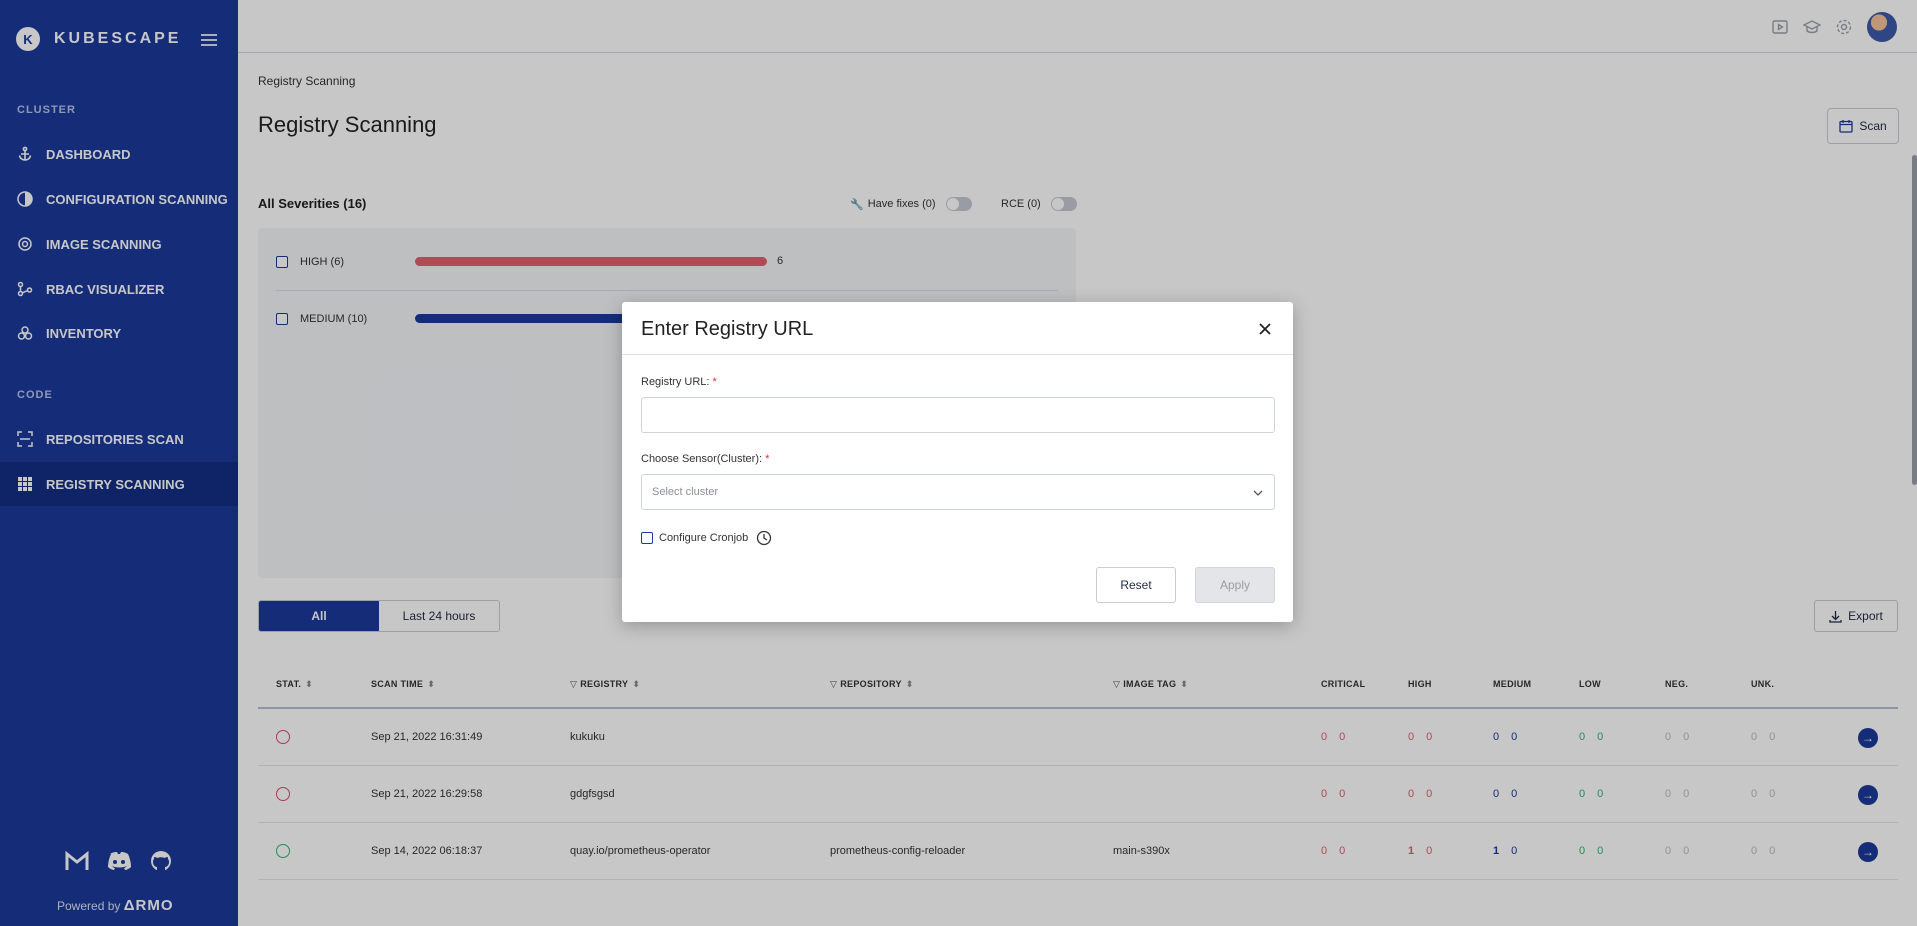 Image resolution: width=1917 pixels, height=926 pixels. Describe the element at coordinates (1265, 329) in the screenshot. I see `close-icon` at that location.